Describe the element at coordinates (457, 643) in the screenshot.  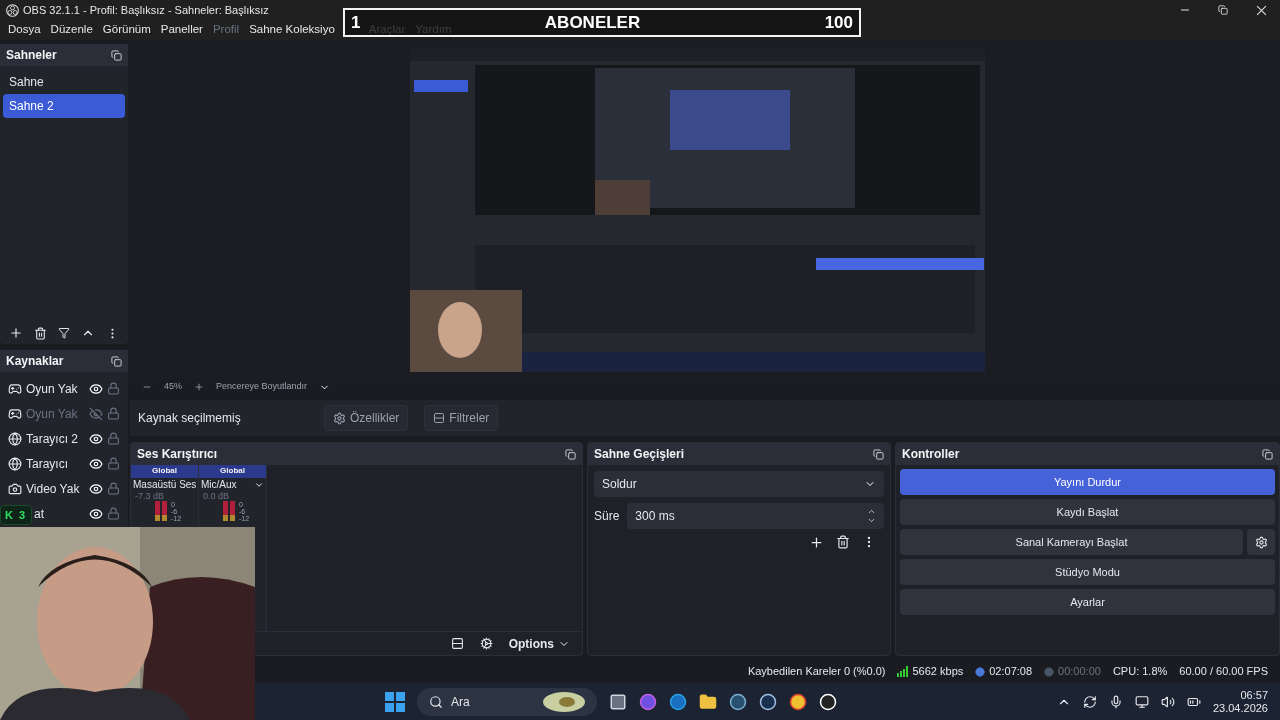
I see `layout-icon` at that location.